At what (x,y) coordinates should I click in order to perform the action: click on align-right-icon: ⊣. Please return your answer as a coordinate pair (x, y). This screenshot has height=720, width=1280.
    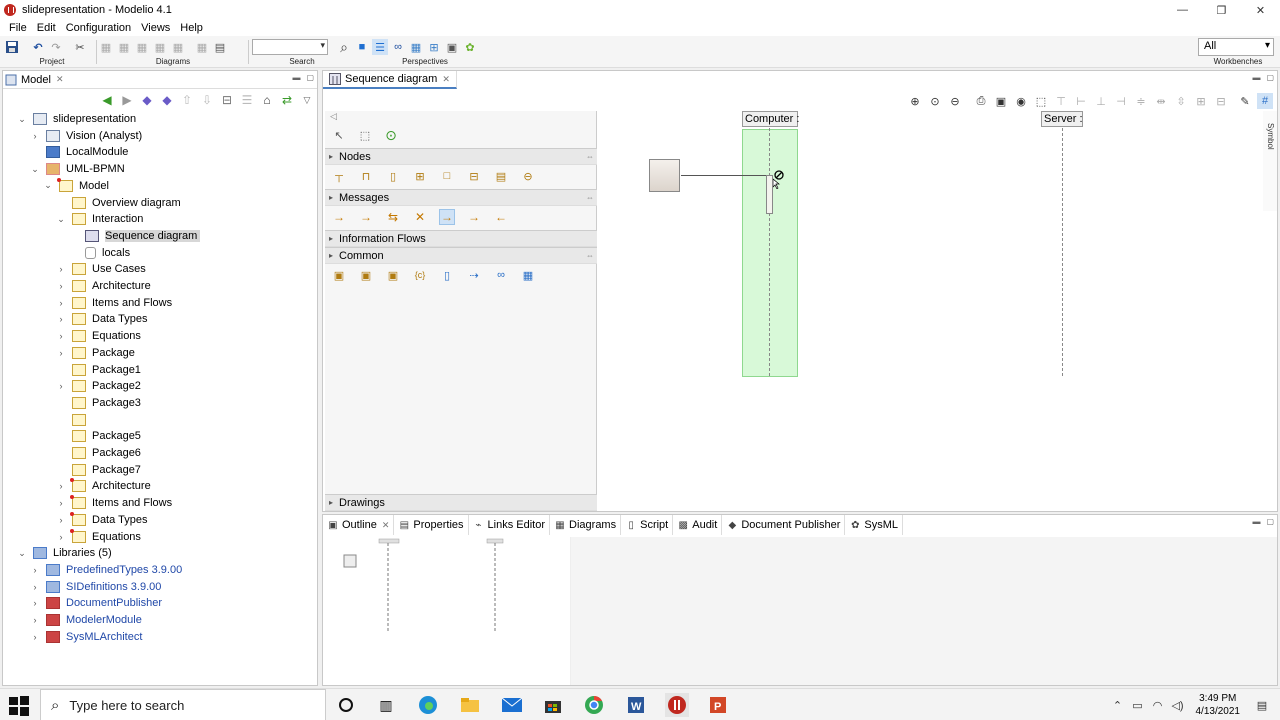
    Looking at the image, I should click on (1121, 101).